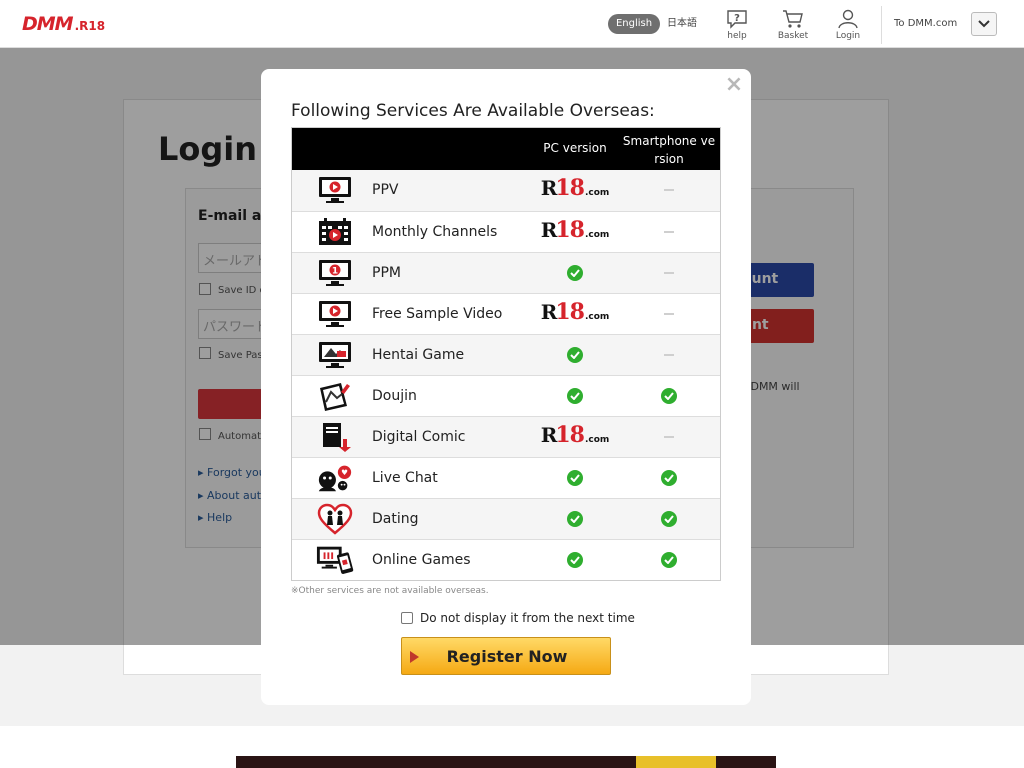 The image size is (1024, 768). Describe the element at coordinates (506, 149) in the screenshot. I see `table-header: PC version Smartphone version` at that location.